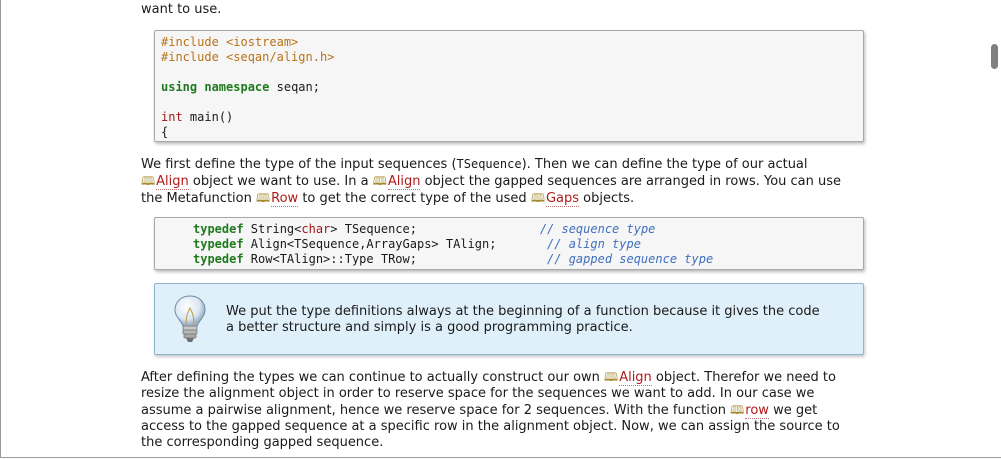 This screenshot has width=1001, height=459. I want to click on scrollbar-thumb, so click(994, 56).